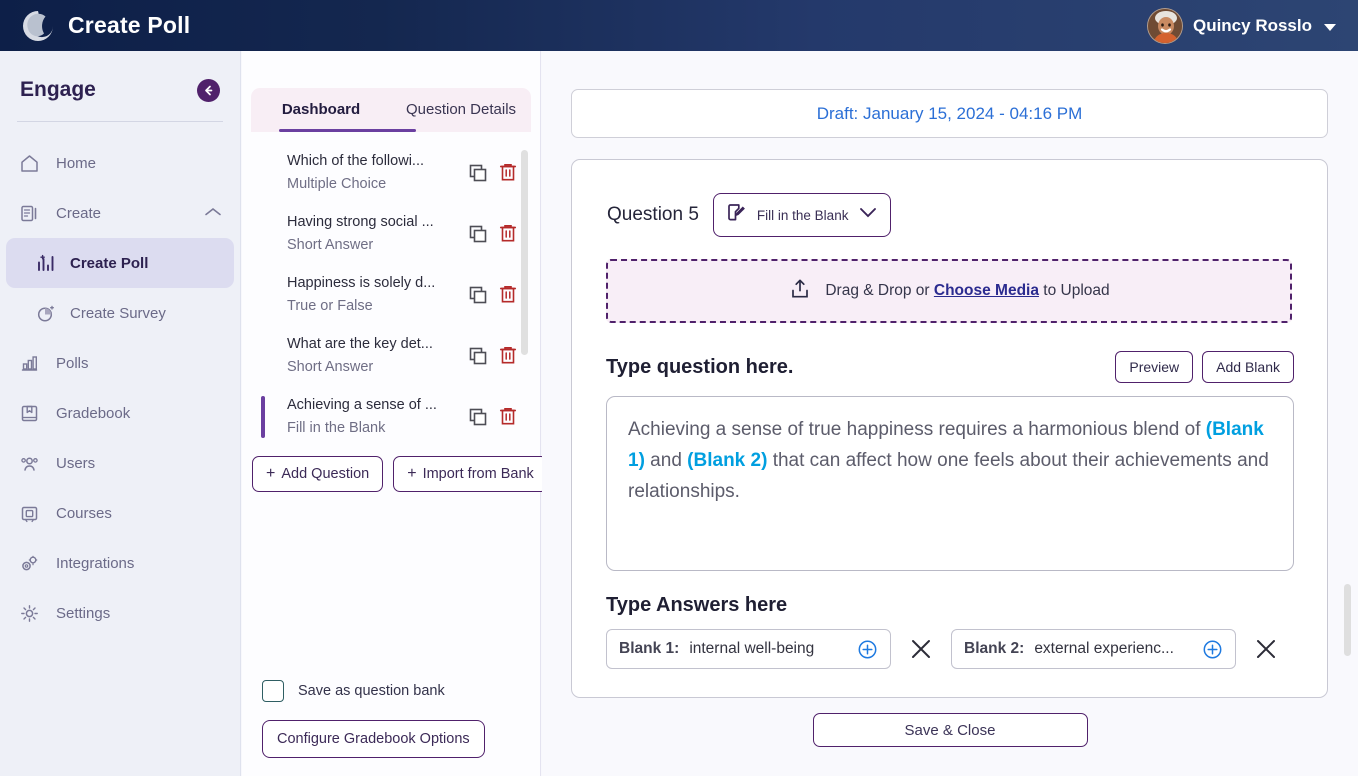  I want to click on sidebar-item-label: Create Survey, so click(118, 313).